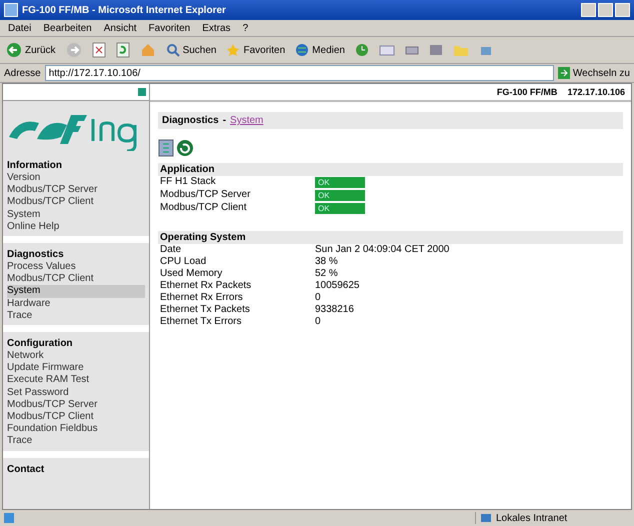 The width and height of the screenshot is (634, 526). What do you see at coordinates (76, 227) in the screenshot?
I see `sidebar-link: Online Help` at bounding box center [76, 227].